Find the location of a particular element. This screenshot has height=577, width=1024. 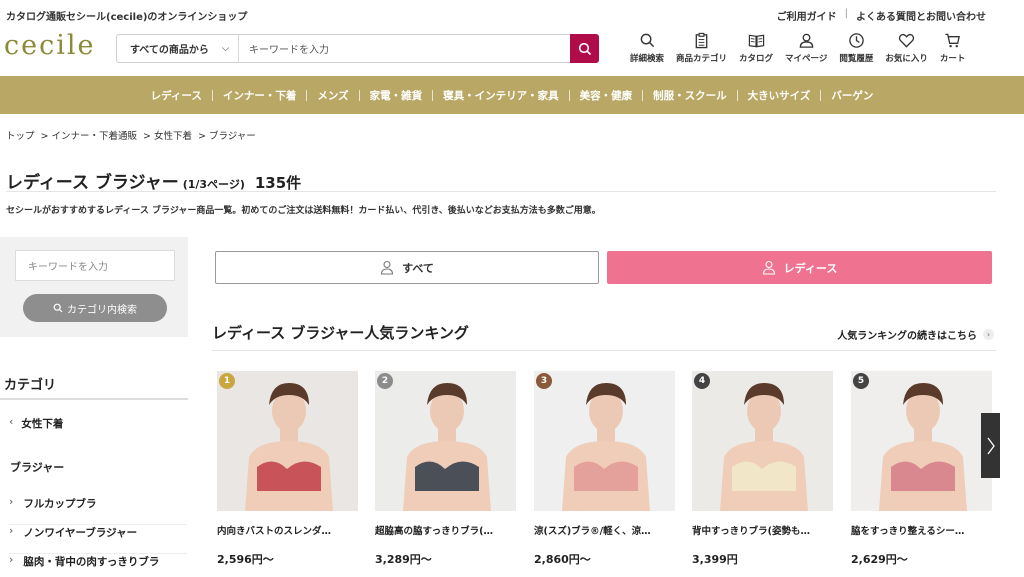

product-price: 2,860円～ is located at coordinates (562, 559).